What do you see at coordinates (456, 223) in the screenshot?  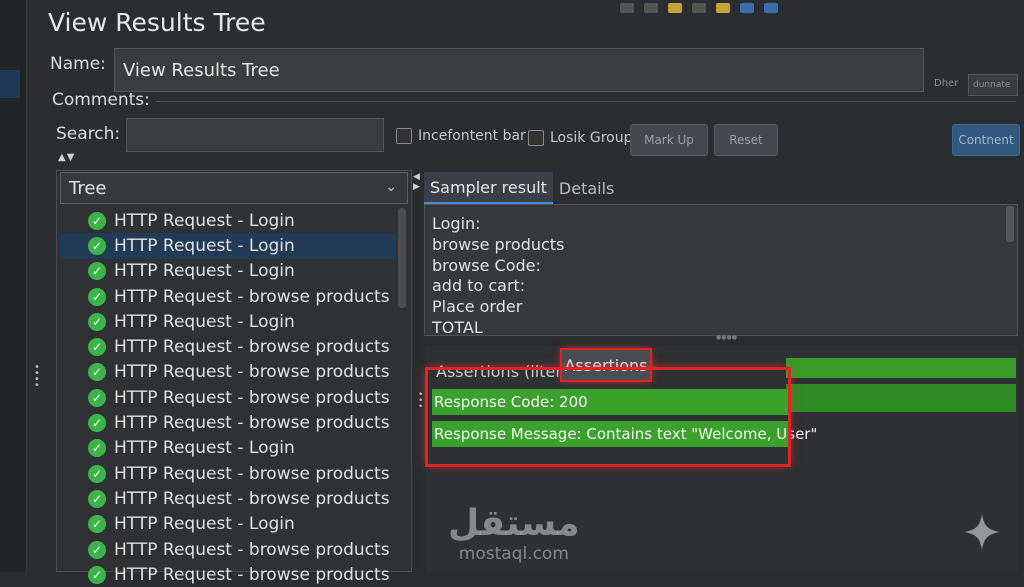 I see `result-line: Login:` at bounding box center [456, 223].